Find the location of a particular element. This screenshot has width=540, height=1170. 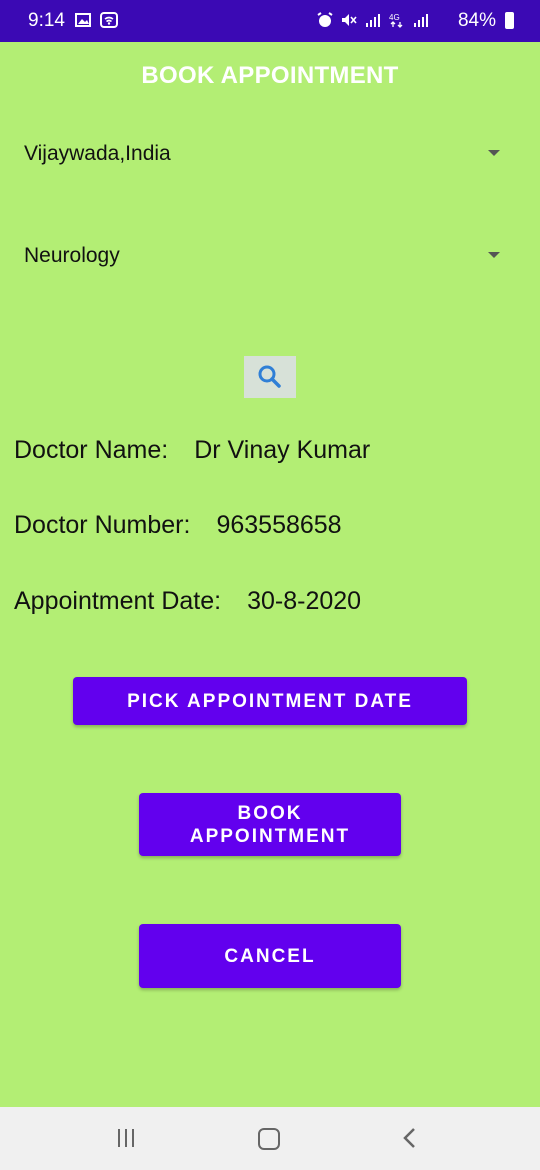

search-icon is located at coordinates (269, 376).